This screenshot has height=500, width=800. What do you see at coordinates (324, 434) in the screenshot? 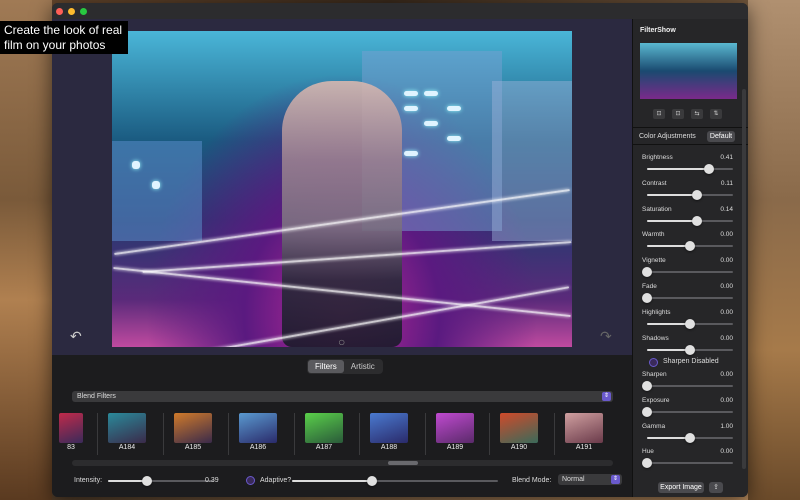
I see `filter-thumbnail: A187` at bounding box center [324, 434].